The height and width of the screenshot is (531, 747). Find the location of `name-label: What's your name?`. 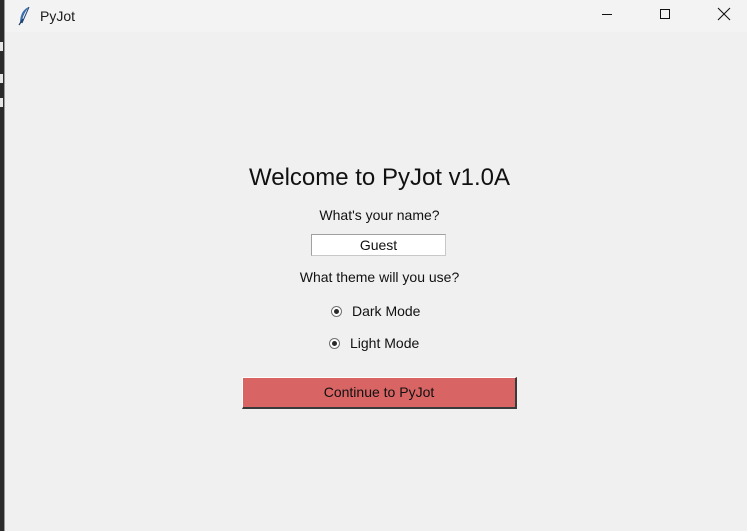

name-label: What's your name? is located at coordinates (379, 215).